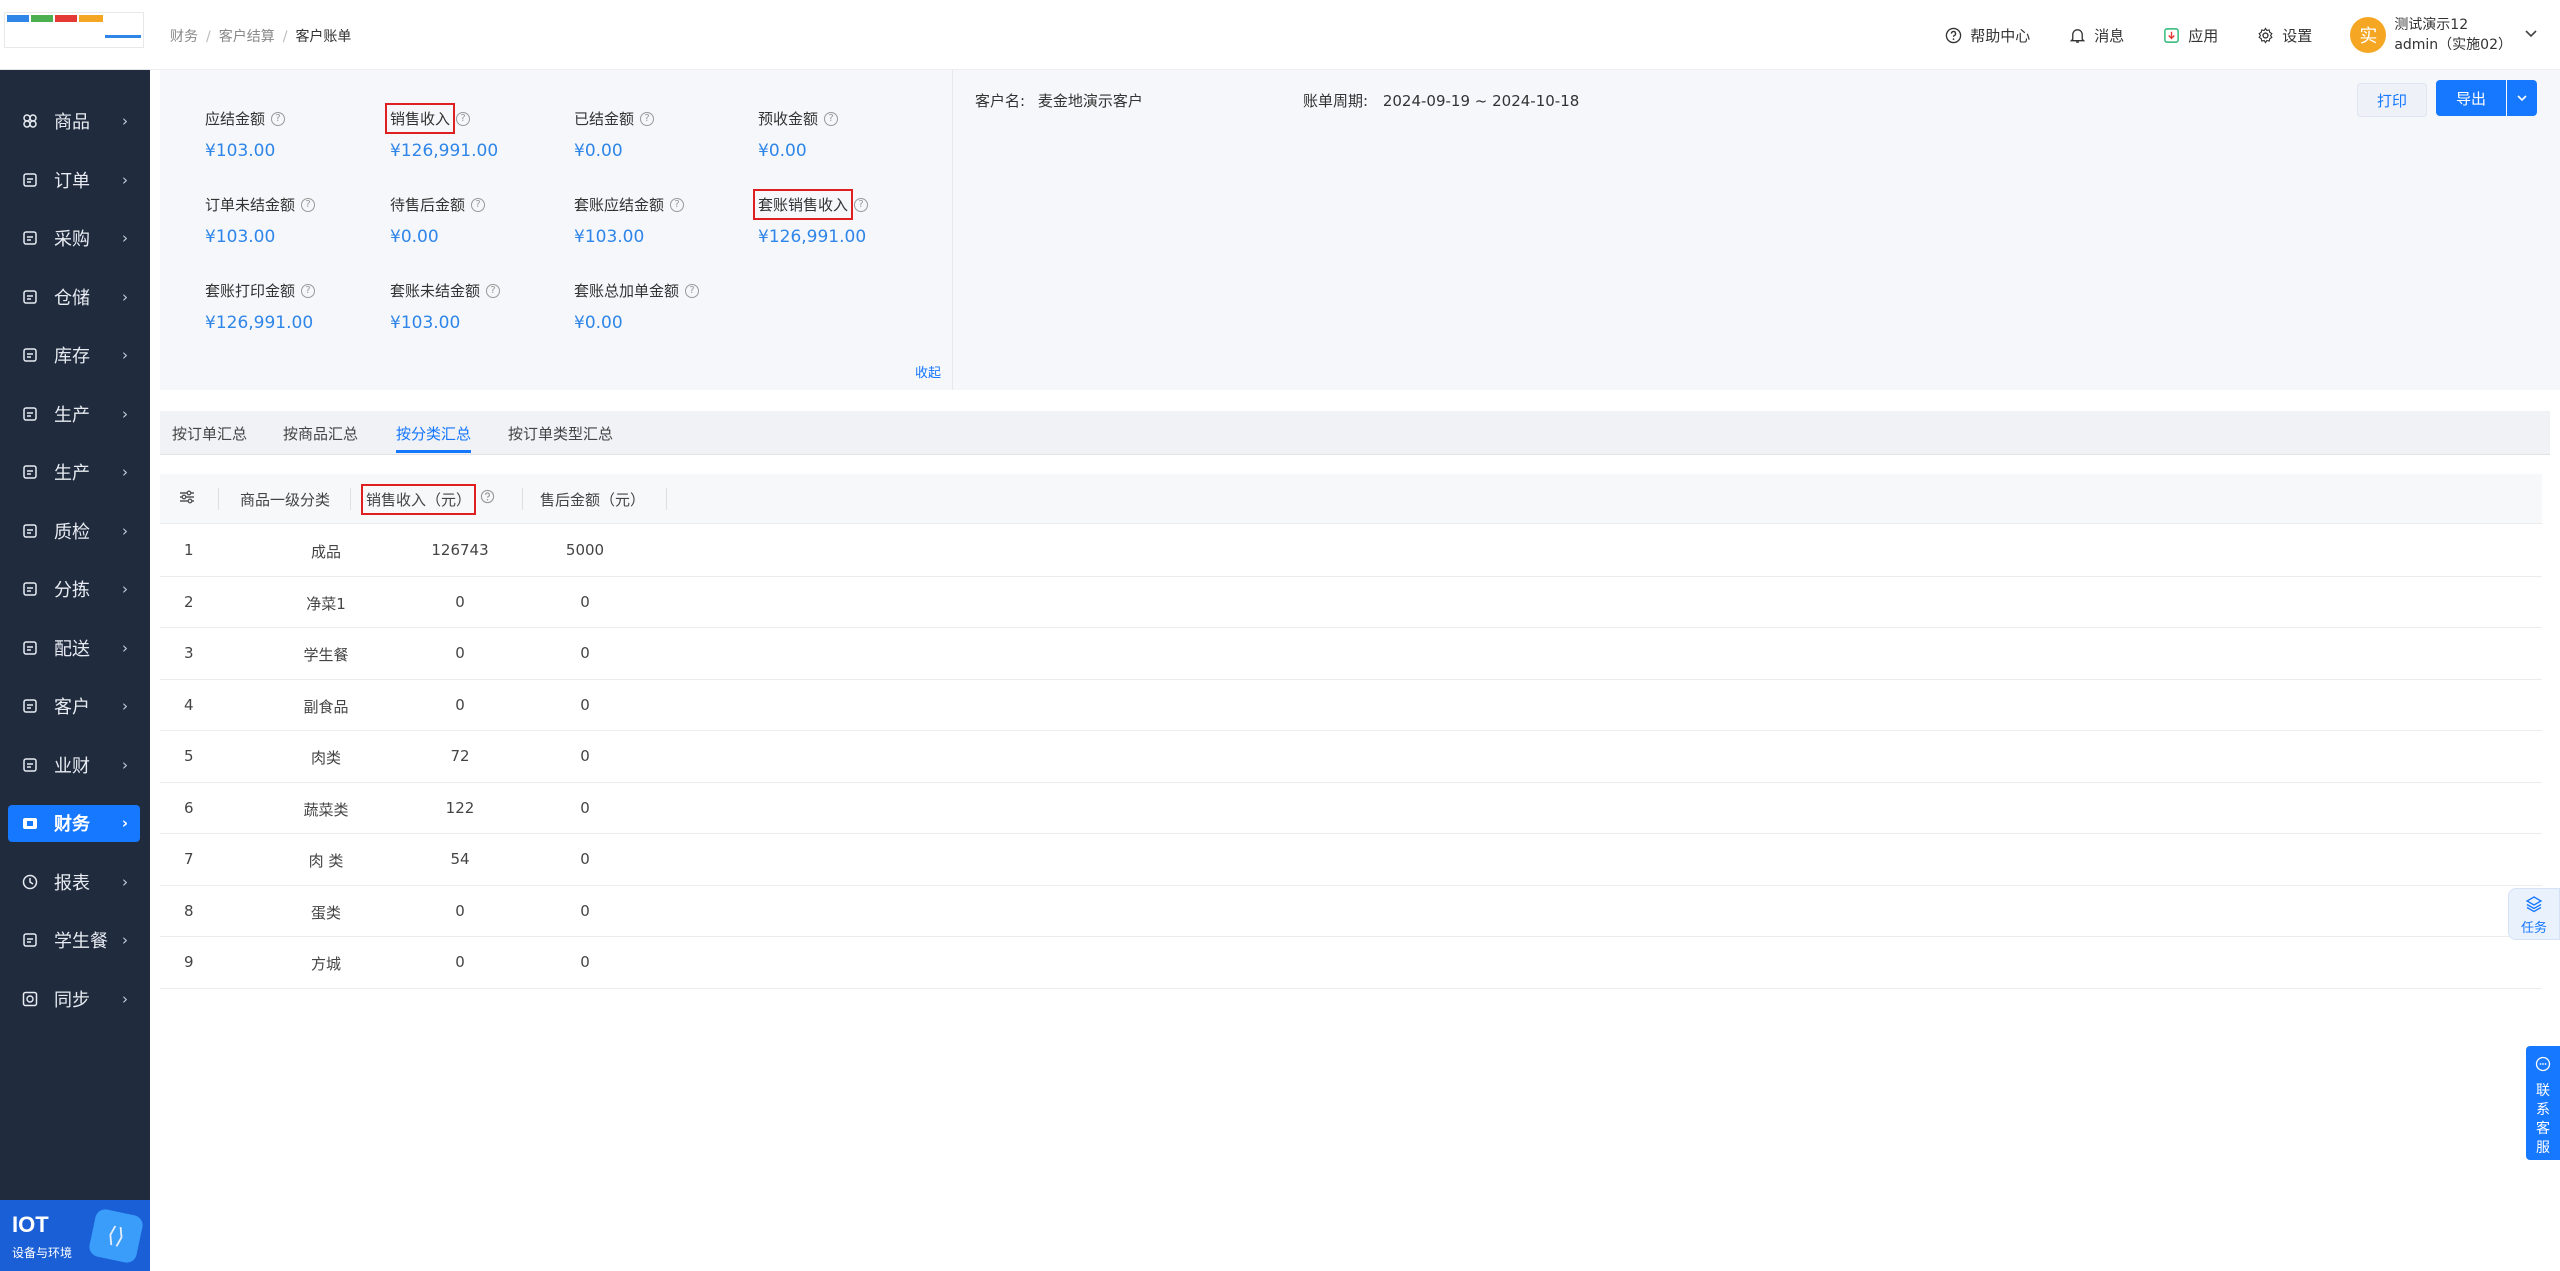 The height and width of the screenshot is (1271, 2560). What do you see at coordinates (72, 766) in the screenshot?
I see `sidebar-item-label: 业财` at bounding box center [72, 766].